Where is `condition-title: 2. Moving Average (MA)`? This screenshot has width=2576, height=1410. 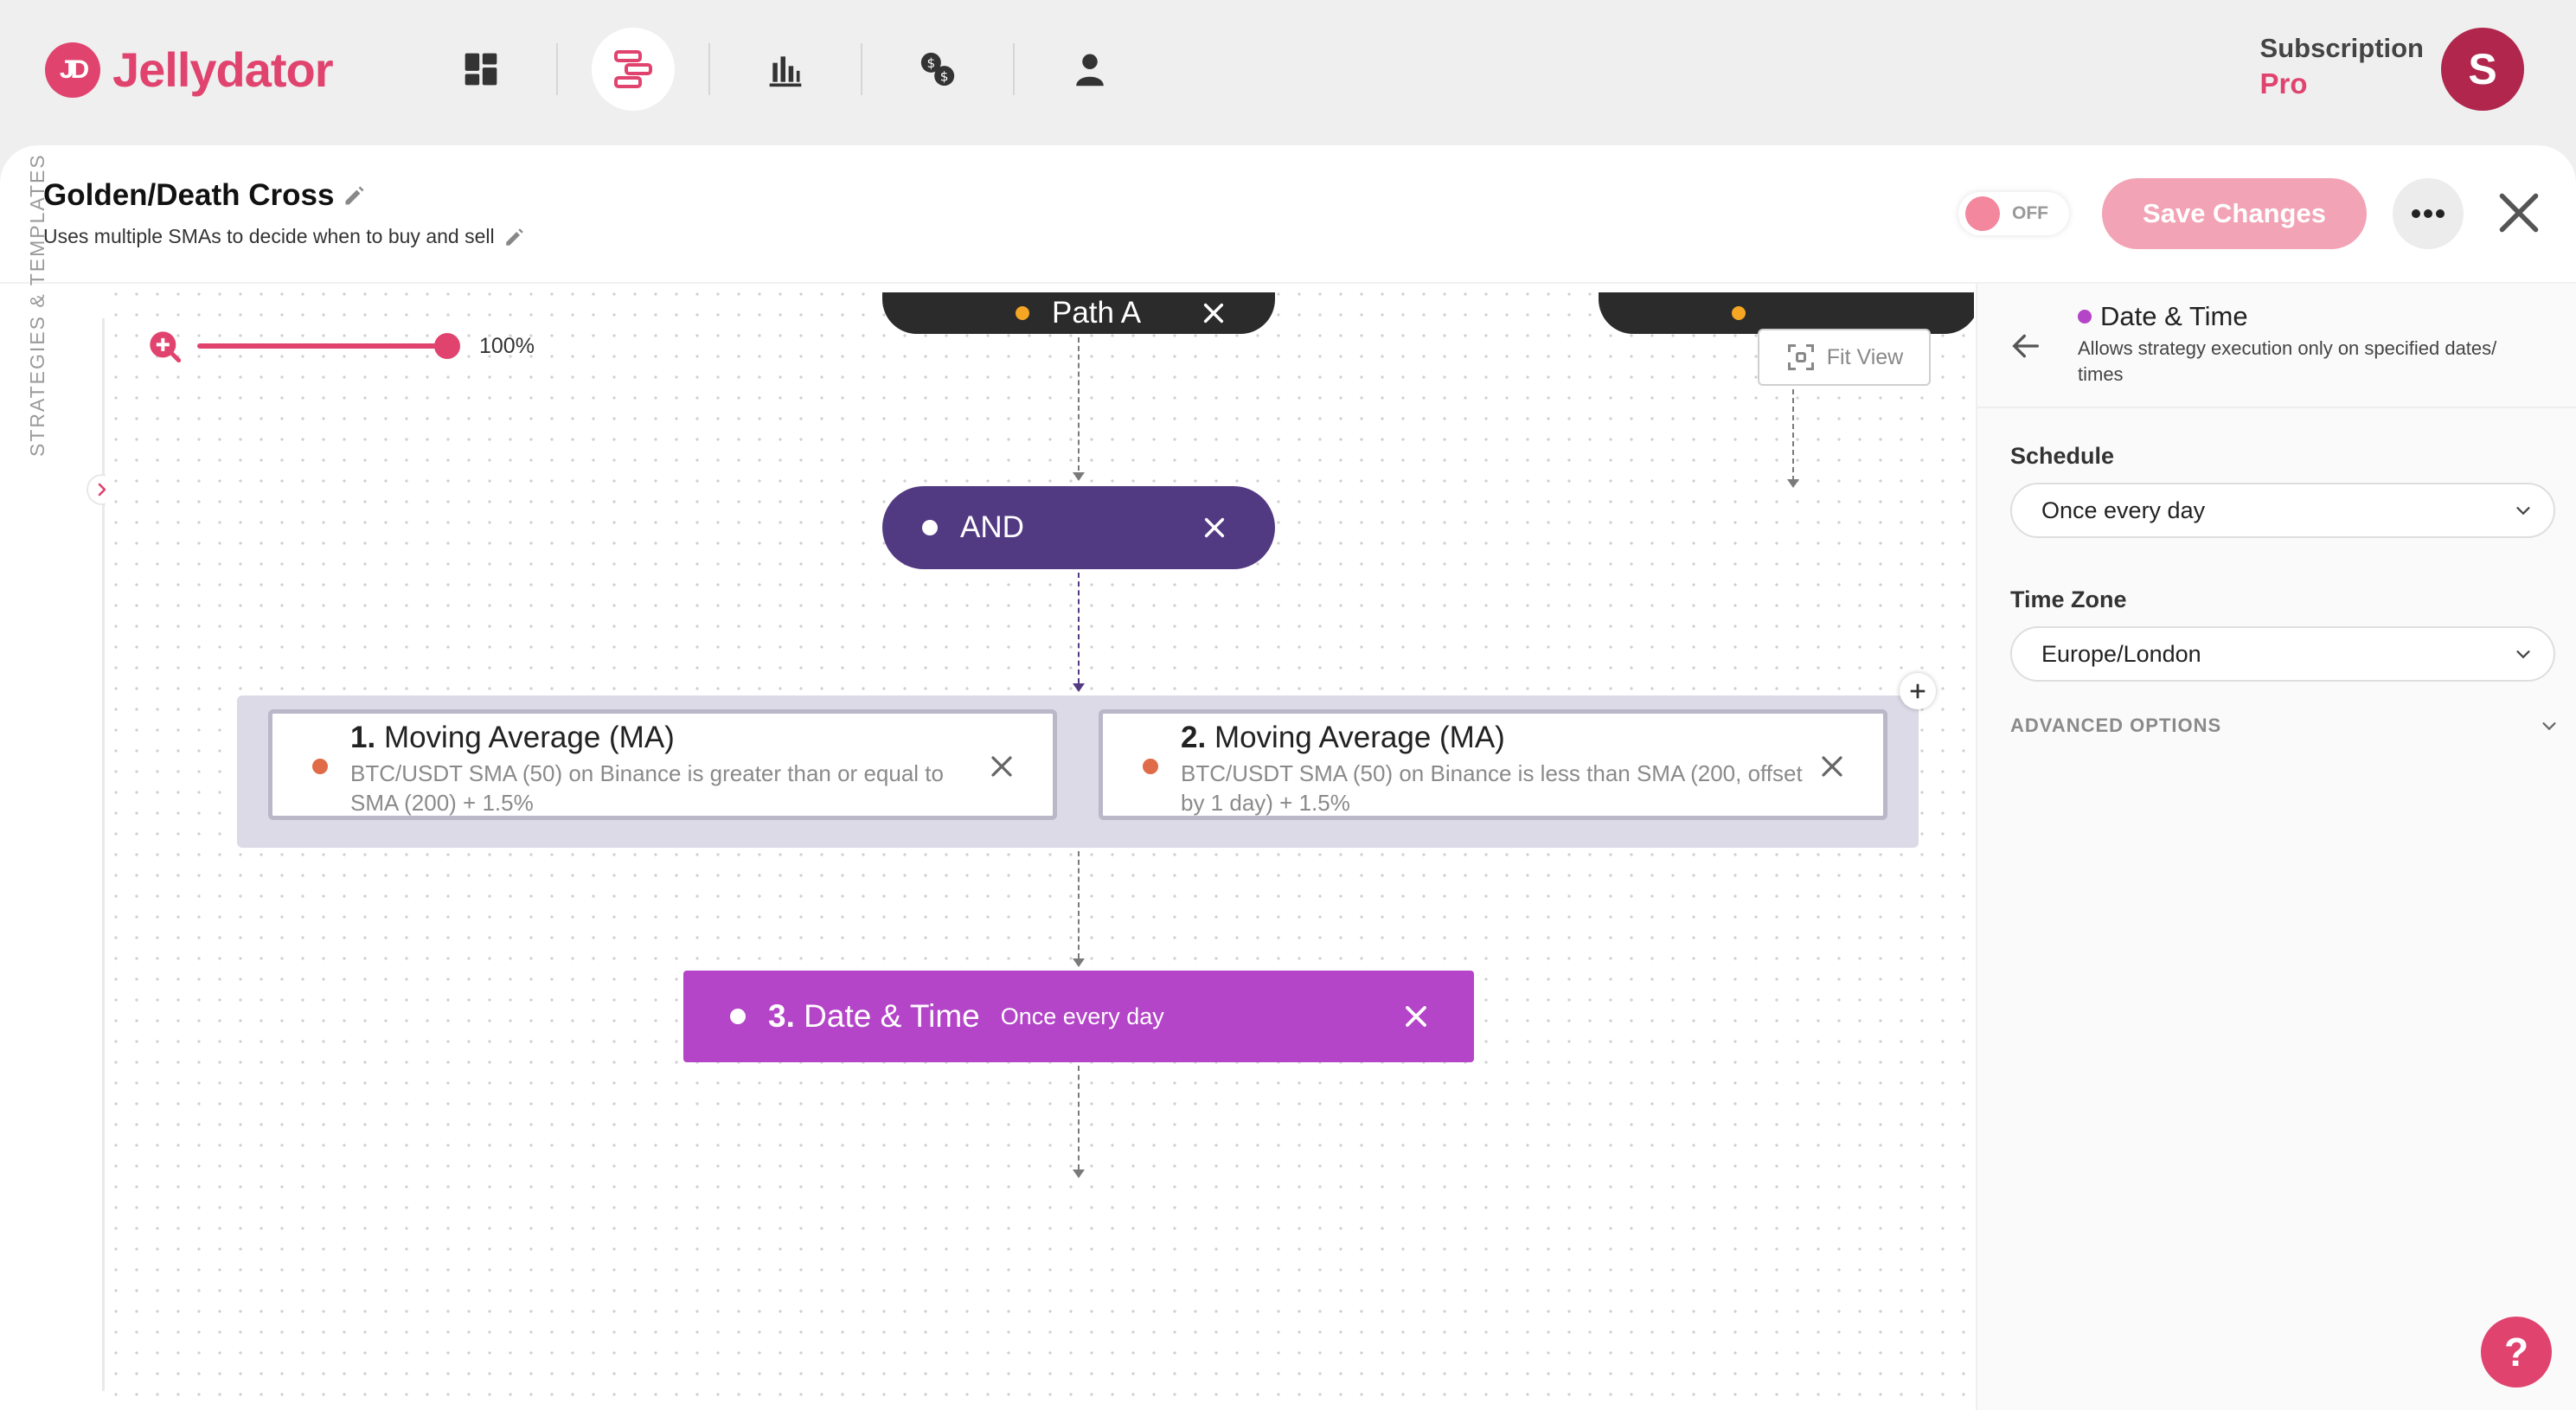 condition-title: 2. Moving Average (MA) is located at coordinates (1343, 738).